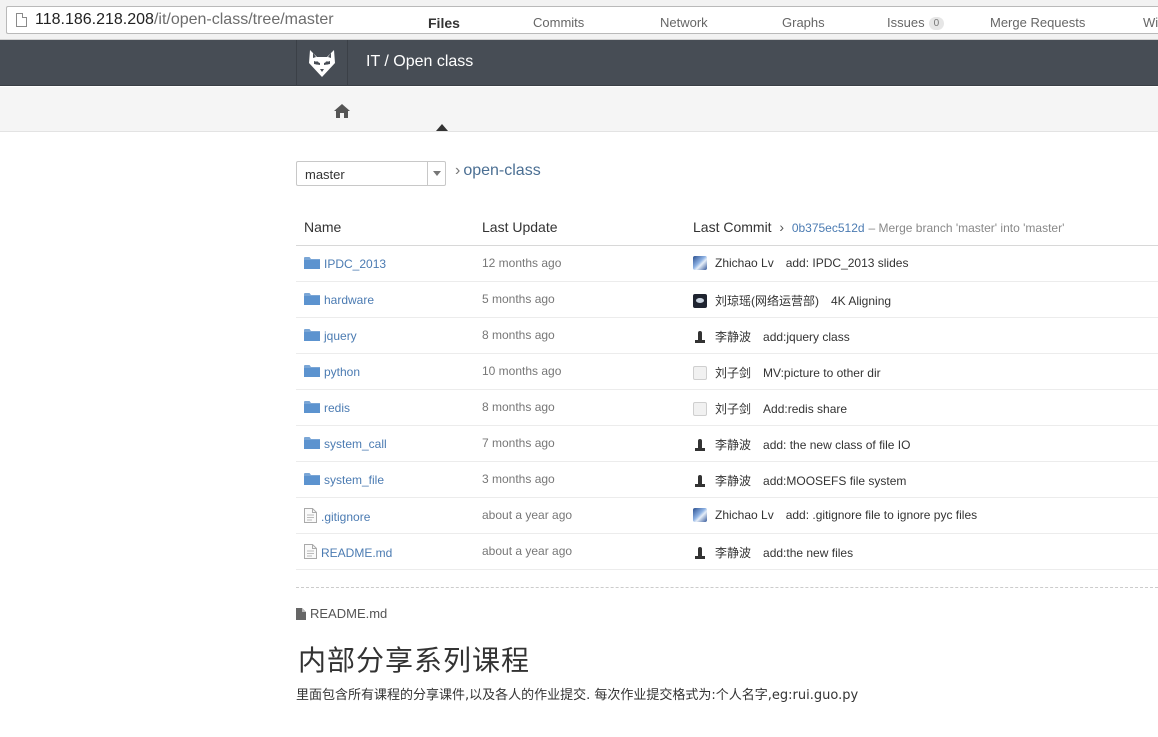  I want to click on folder-link: redis, so click(327, 408).